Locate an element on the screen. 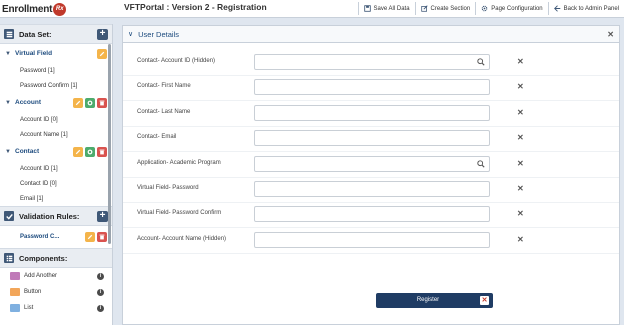 Image resolution: width=624 pixels, height=325 pixels. field-item: Account ID [1] is located at coordinates (56, 168).